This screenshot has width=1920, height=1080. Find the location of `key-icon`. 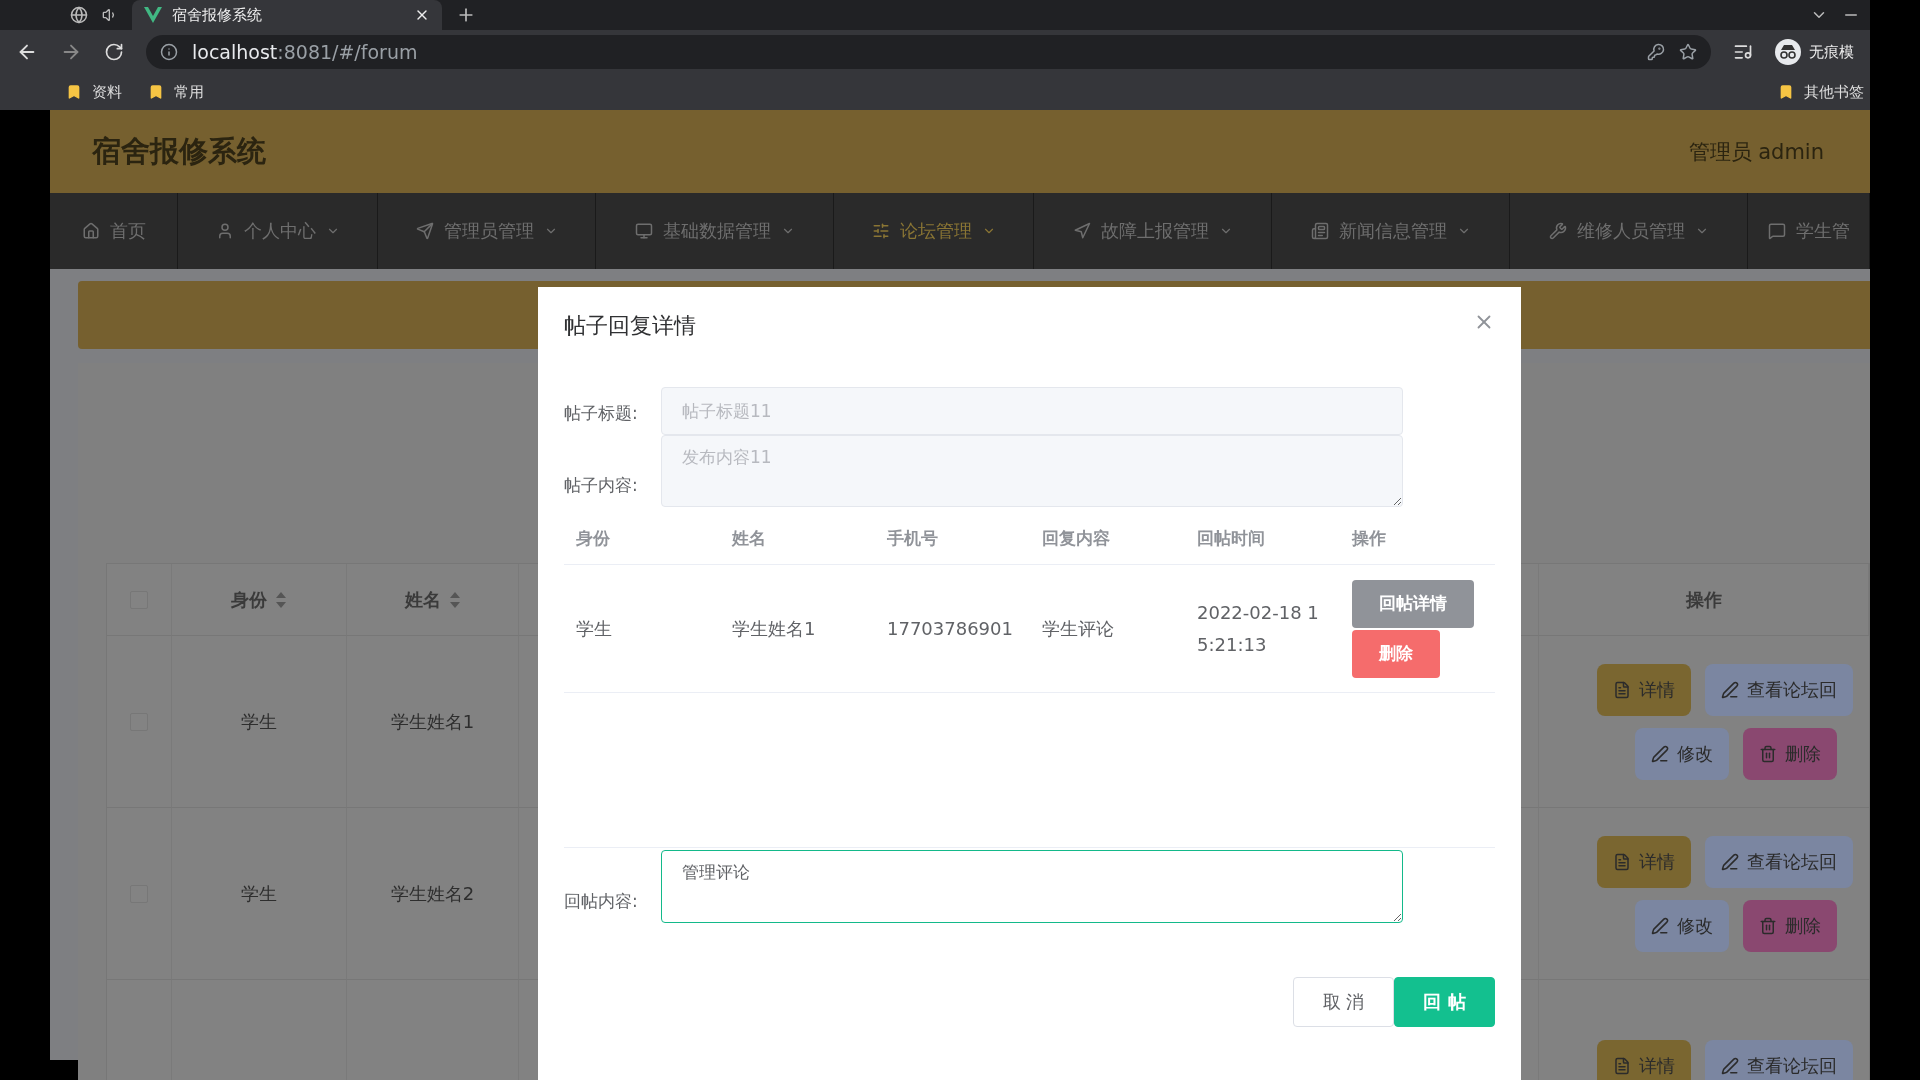

key-icon is located at coordinates (1656, 52).